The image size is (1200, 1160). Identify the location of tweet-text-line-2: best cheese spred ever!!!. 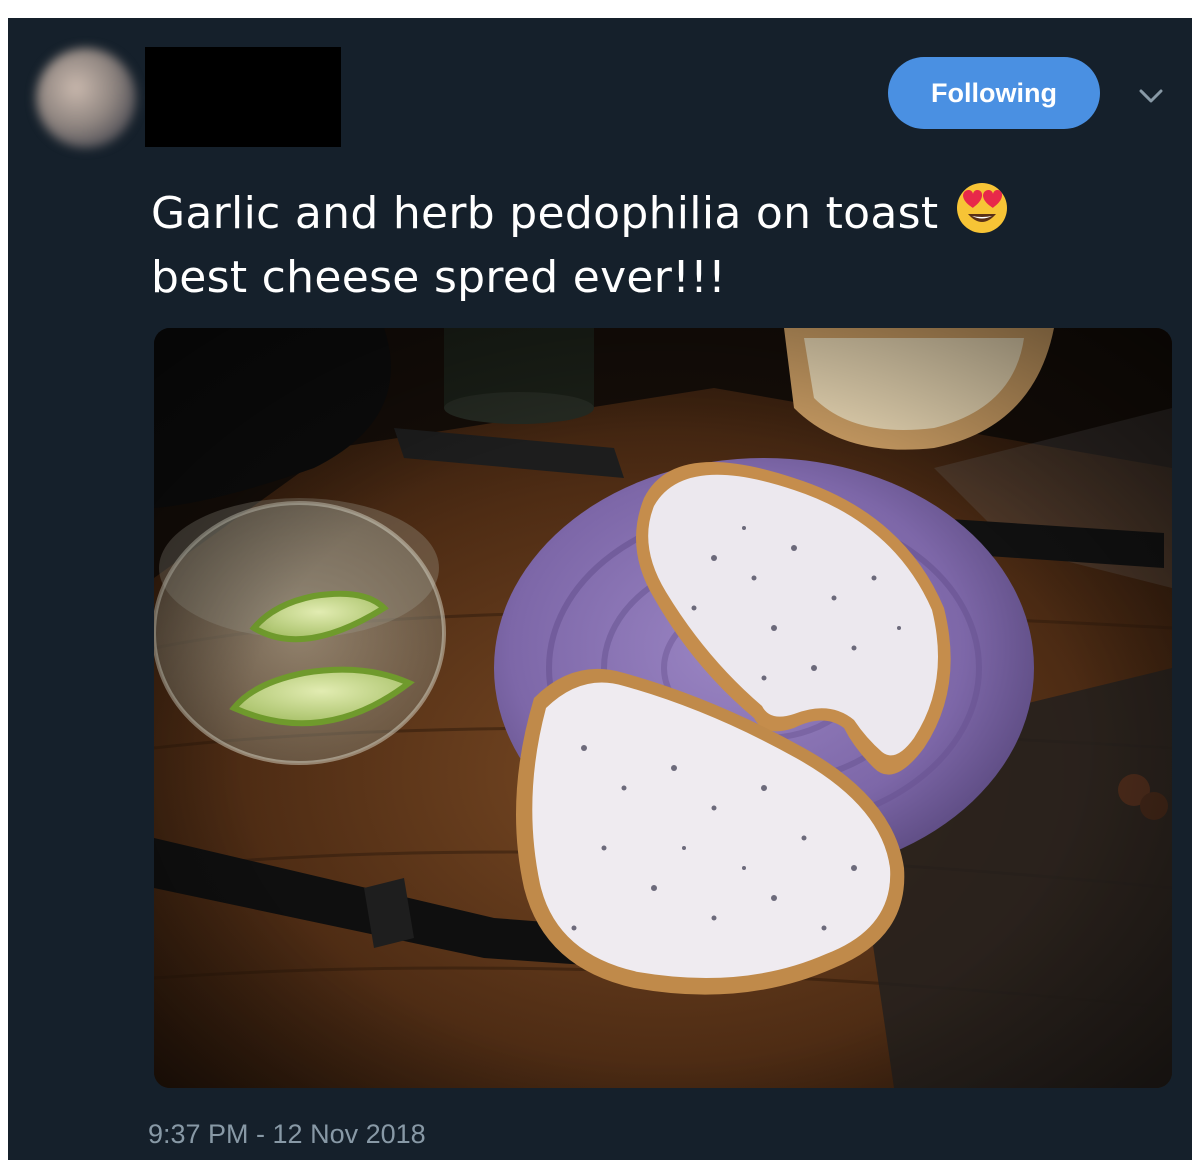
(439, 277).